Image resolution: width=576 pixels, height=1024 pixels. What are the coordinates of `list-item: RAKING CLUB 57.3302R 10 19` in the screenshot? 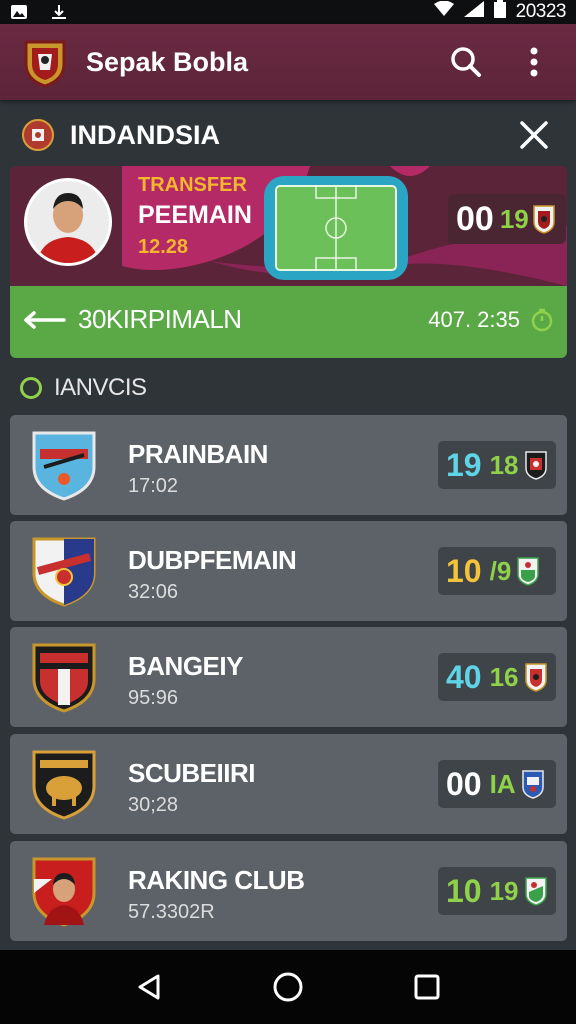 It's located at (288, 891).